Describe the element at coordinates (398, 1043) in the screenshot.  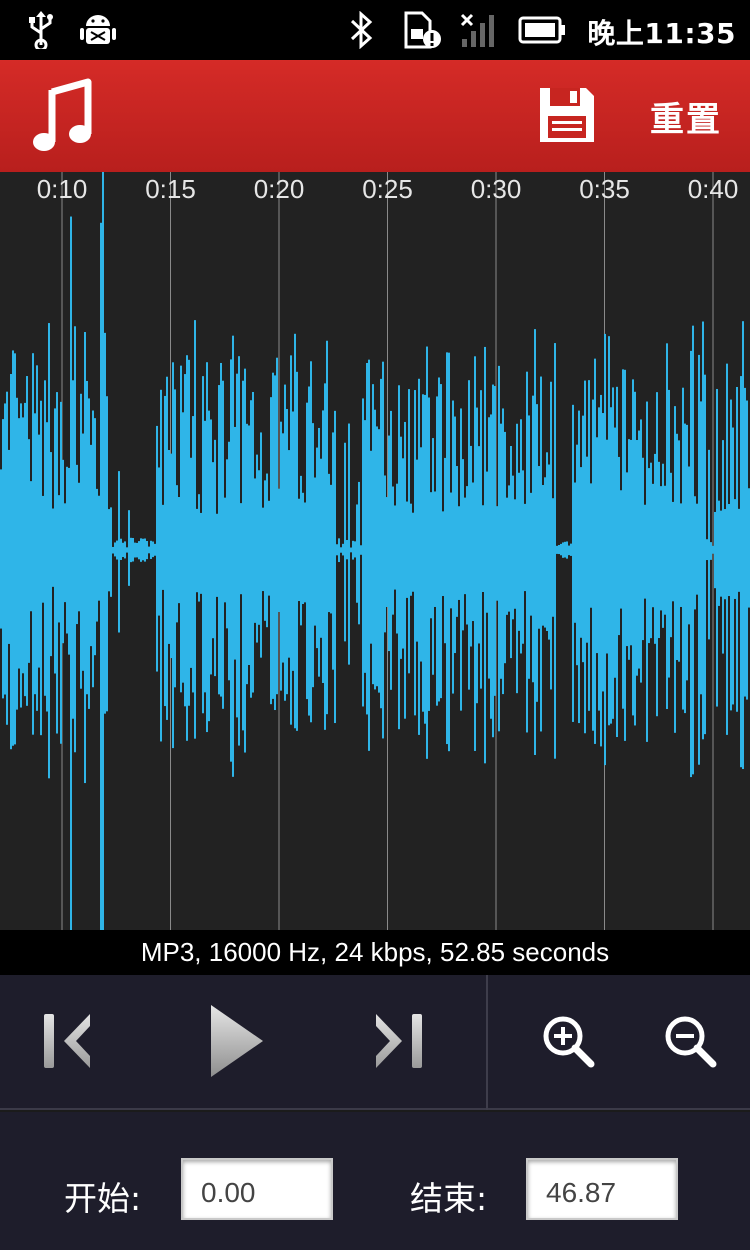
I see `skip-to-end-button` at that location.